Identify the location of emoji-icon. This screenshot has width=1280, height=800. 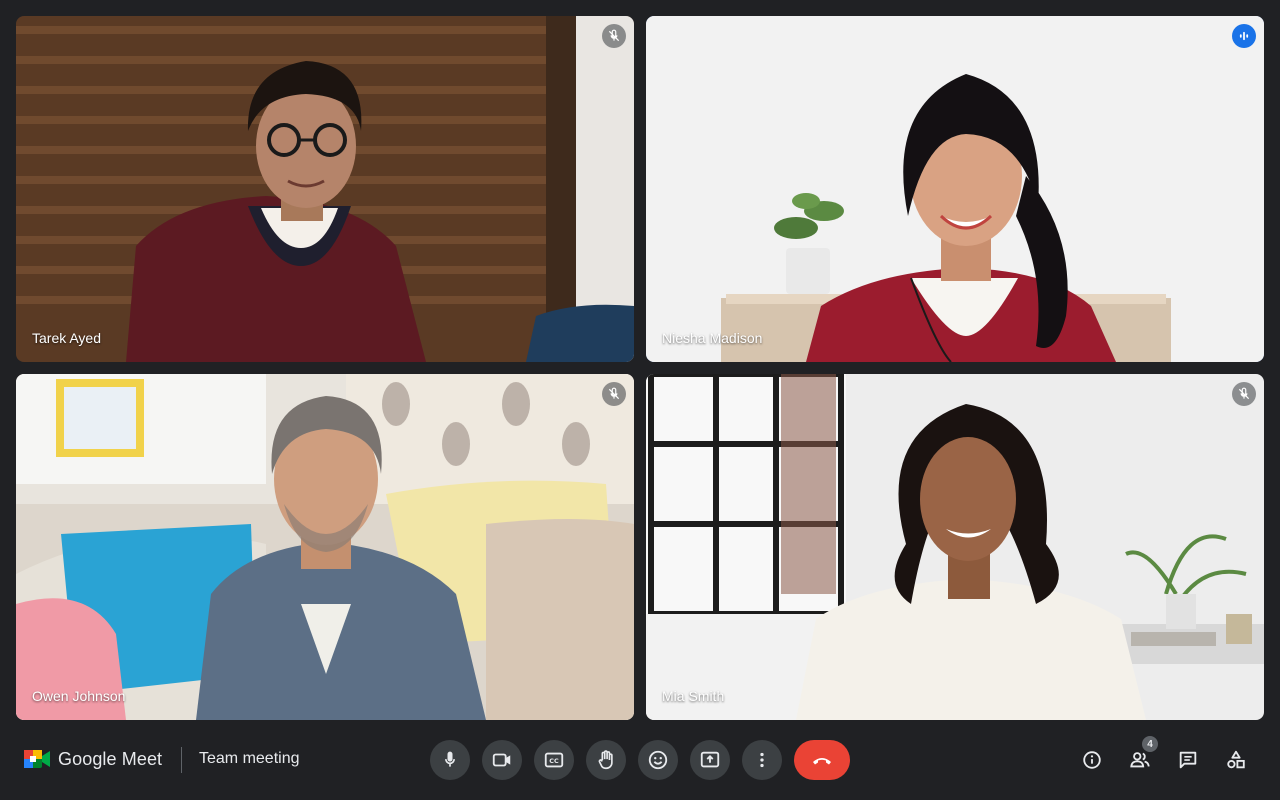
(658, 760).